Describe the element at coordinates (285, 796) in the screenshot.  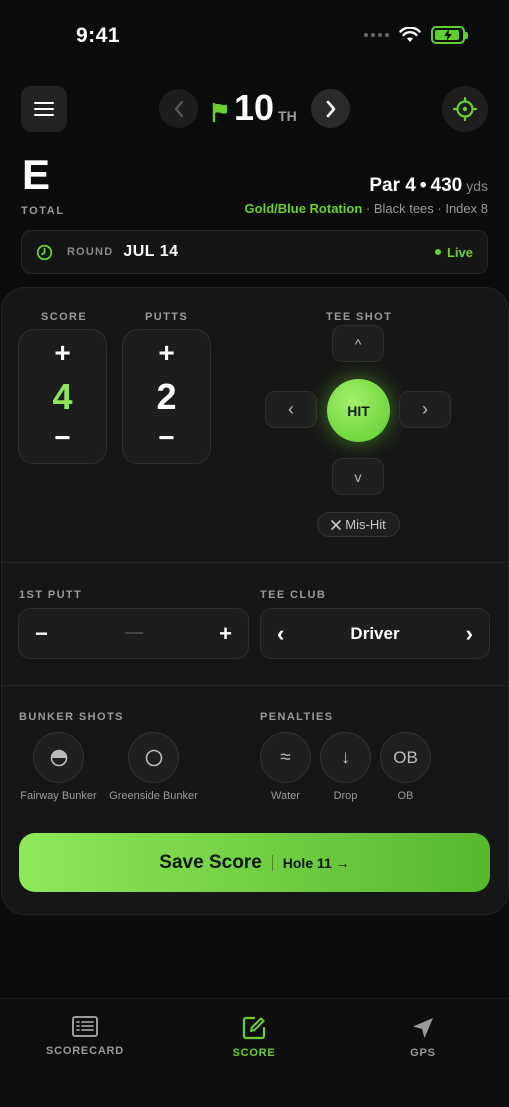
I see `water-label: Water` at that location.